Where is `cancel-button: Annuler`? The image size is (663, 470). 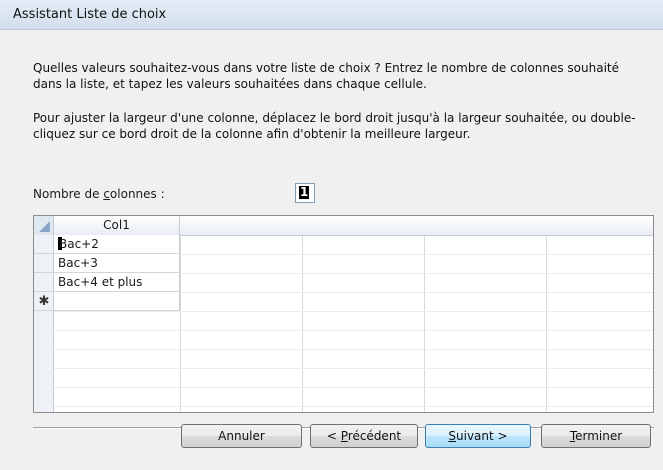
cancel-button: Annuler is located at coordinates (241, 436).